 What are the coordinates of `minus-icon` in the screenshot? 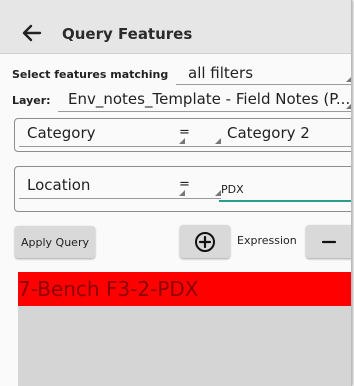 It's located at (329, 241).